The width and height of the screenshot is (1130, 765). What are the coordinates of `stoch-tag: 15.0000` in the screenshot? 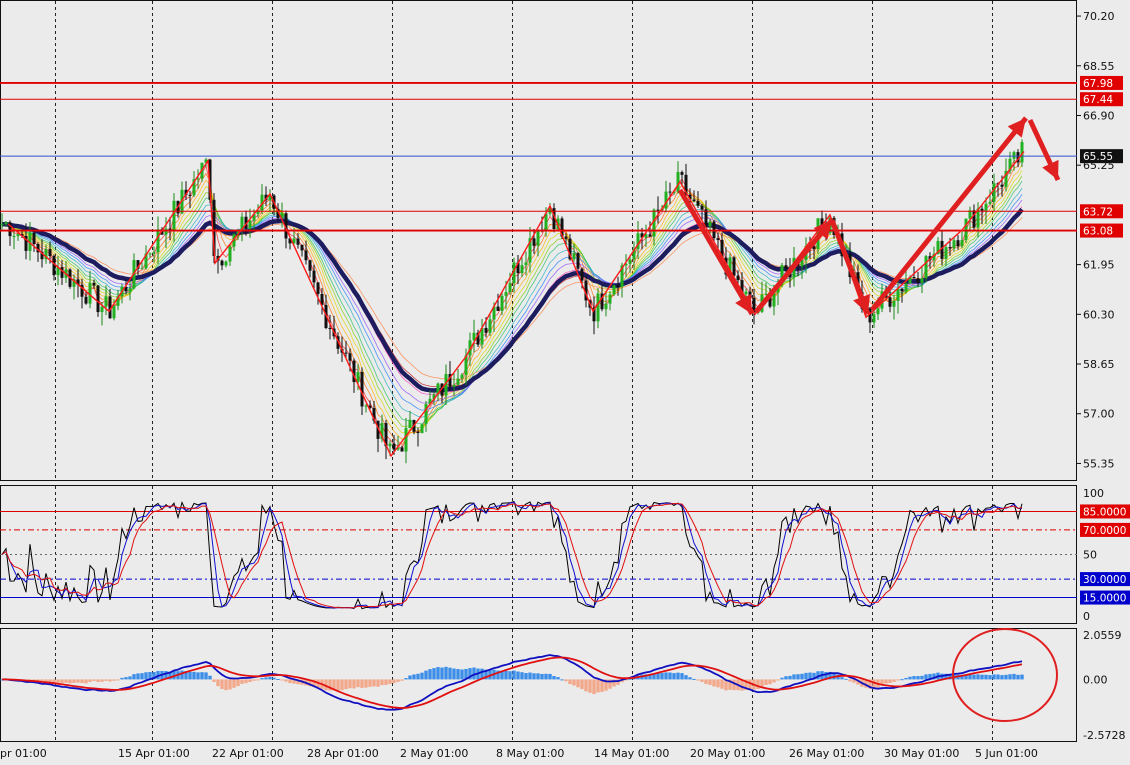 It's located at (1105, 597).